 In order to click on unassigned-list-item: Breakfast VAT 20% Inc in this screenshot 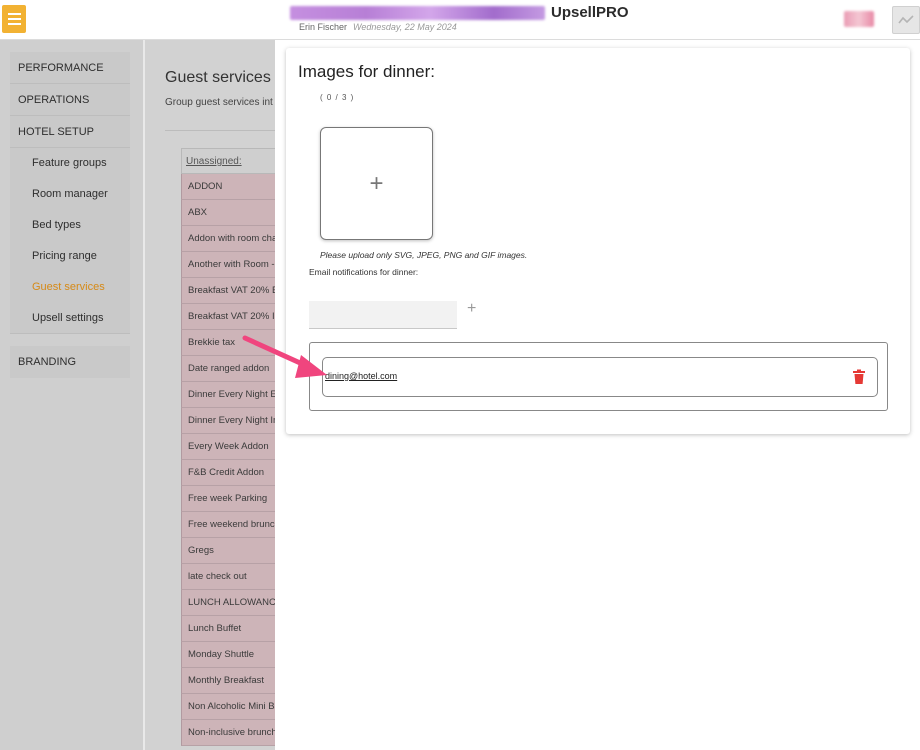, I will do `click(233, 317)`.